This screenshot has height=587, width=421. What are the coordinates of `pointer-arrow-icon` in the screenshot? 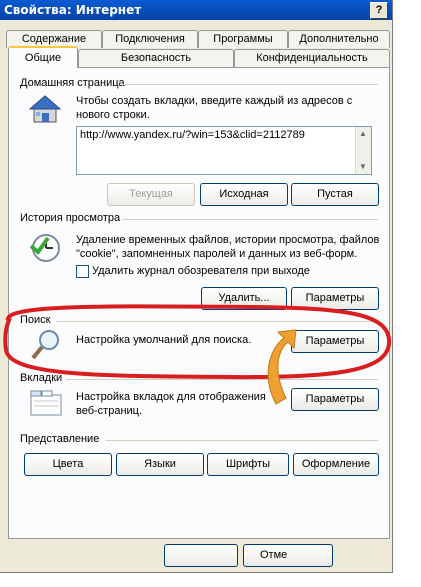 It's located at (282, 367).